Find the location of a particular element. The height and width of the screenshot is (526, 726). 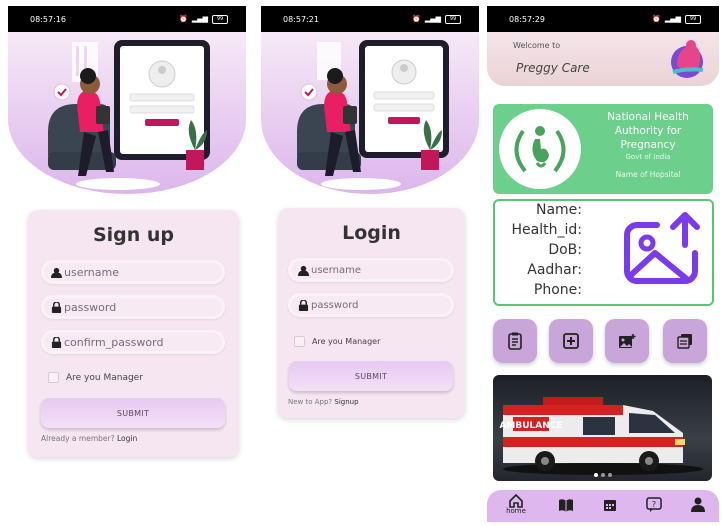

app-logo-icon is located at coordinates (687, 59).